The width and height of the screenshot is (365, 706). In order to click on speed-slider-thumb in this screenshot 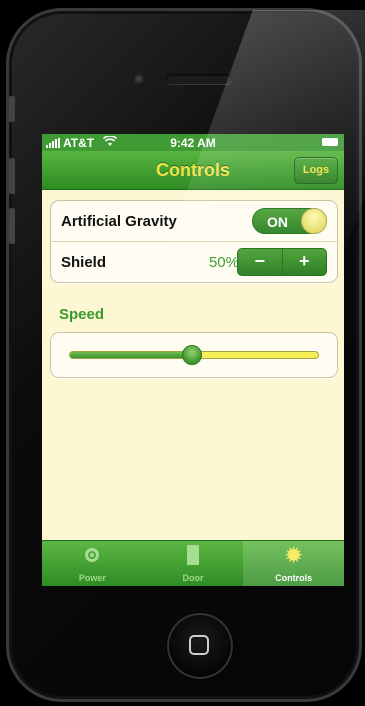, I will do `click(191, 355)`.